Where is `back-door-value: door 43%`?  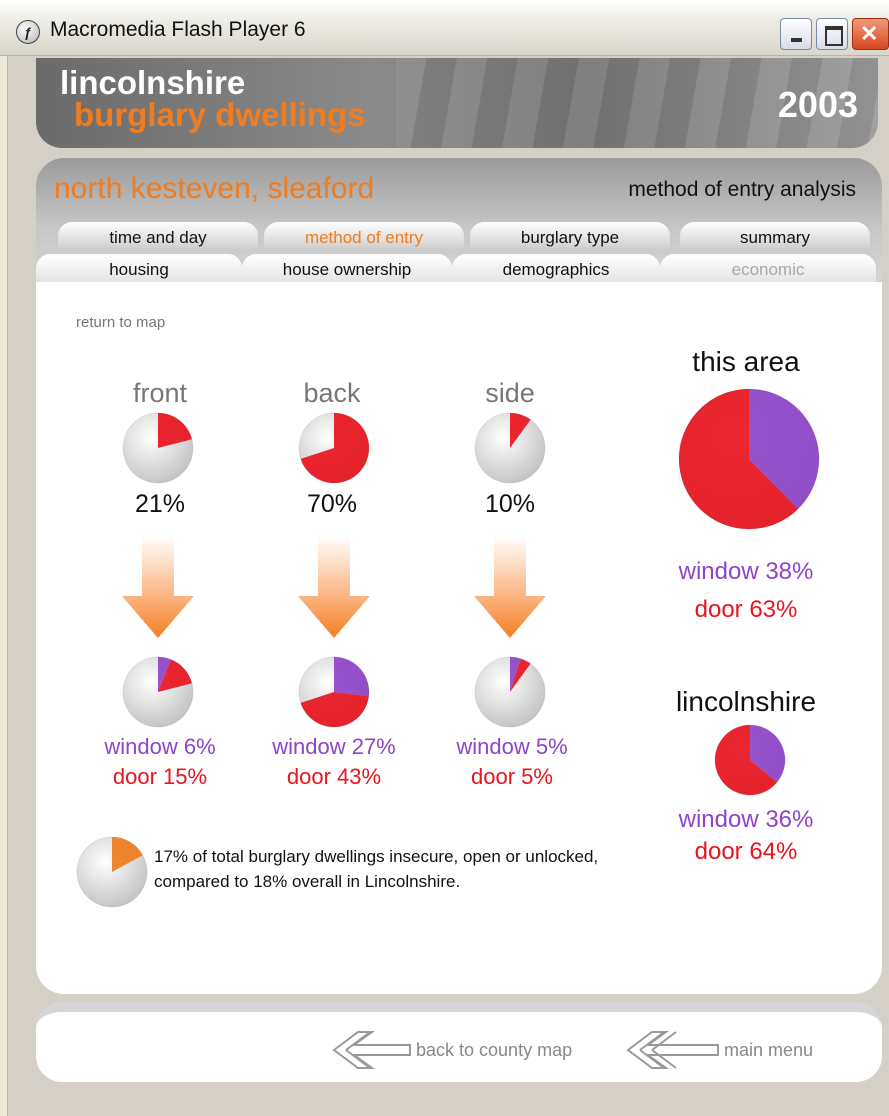
back-door-value: door 43% is located at coordinates (334, 776).